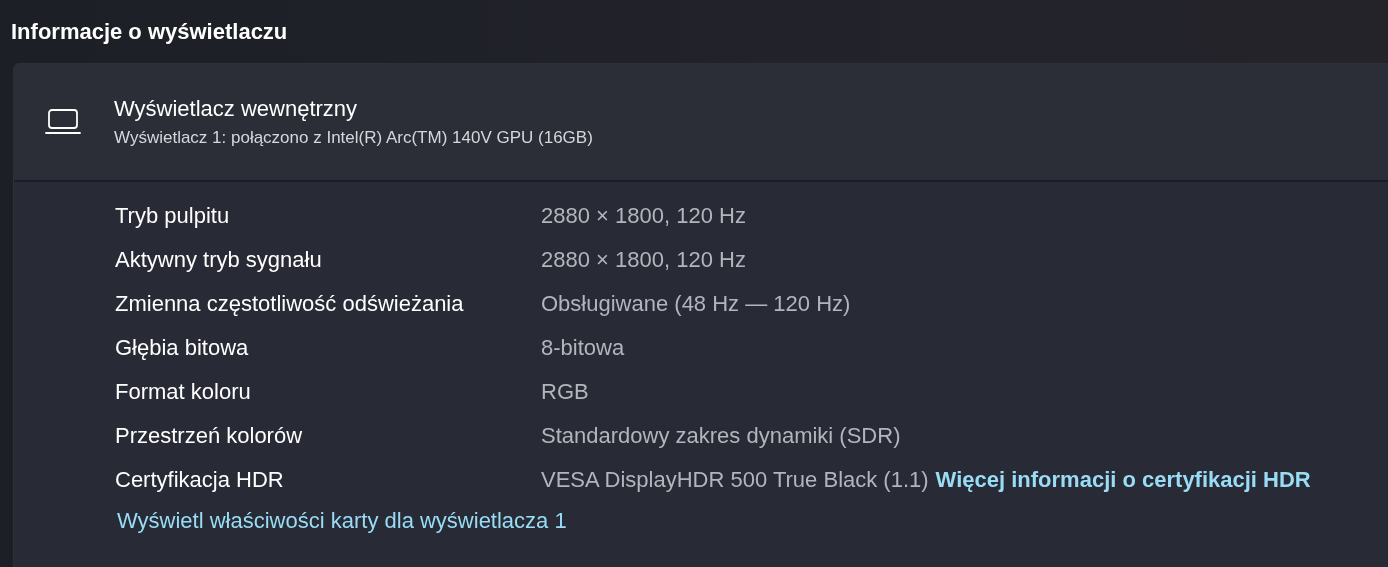 This screenshot has width=1388, height=567. I want to click on section-title: Informacje o wyświetlaczu, so click(150, 31).